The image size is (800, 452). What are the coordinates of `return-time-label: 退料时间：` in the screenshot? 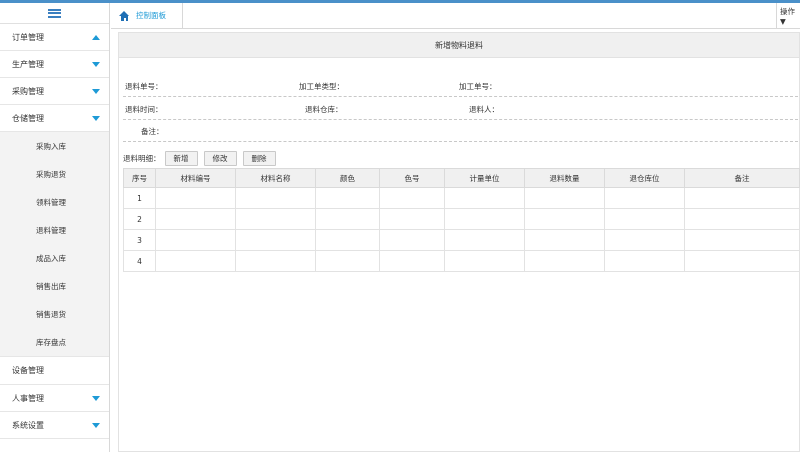 It's located at (144, 109).